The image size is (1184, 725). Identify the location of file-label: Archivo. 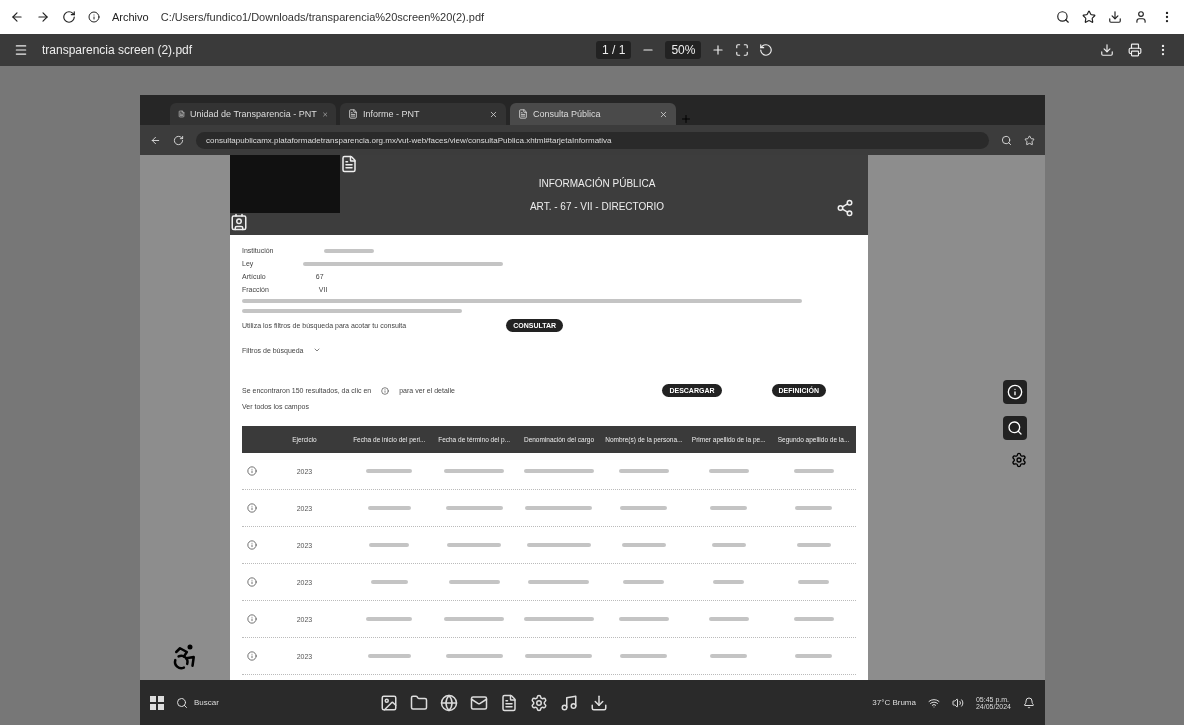
(130, 17).